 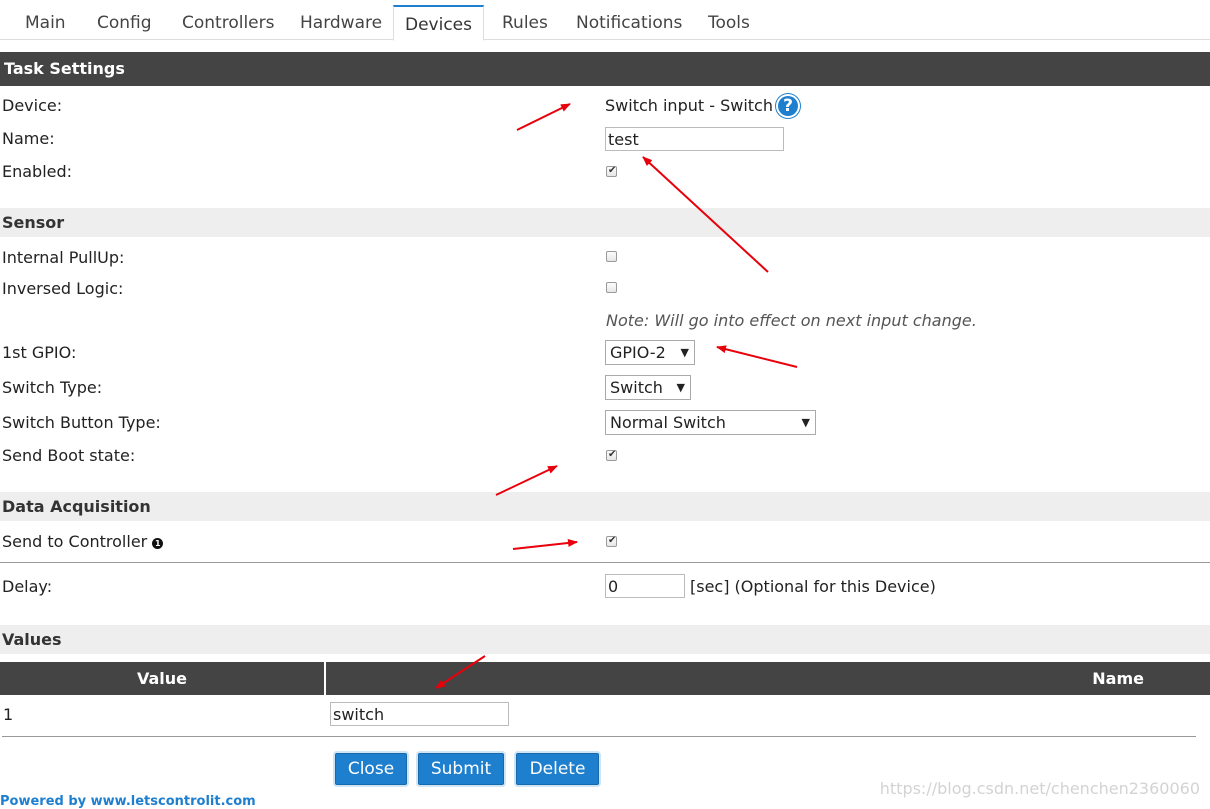 What do you see at coordinates (605, 222) in the screenshot?
I see `sensor-section-header: Sensor` at bounding box center [605, 222].